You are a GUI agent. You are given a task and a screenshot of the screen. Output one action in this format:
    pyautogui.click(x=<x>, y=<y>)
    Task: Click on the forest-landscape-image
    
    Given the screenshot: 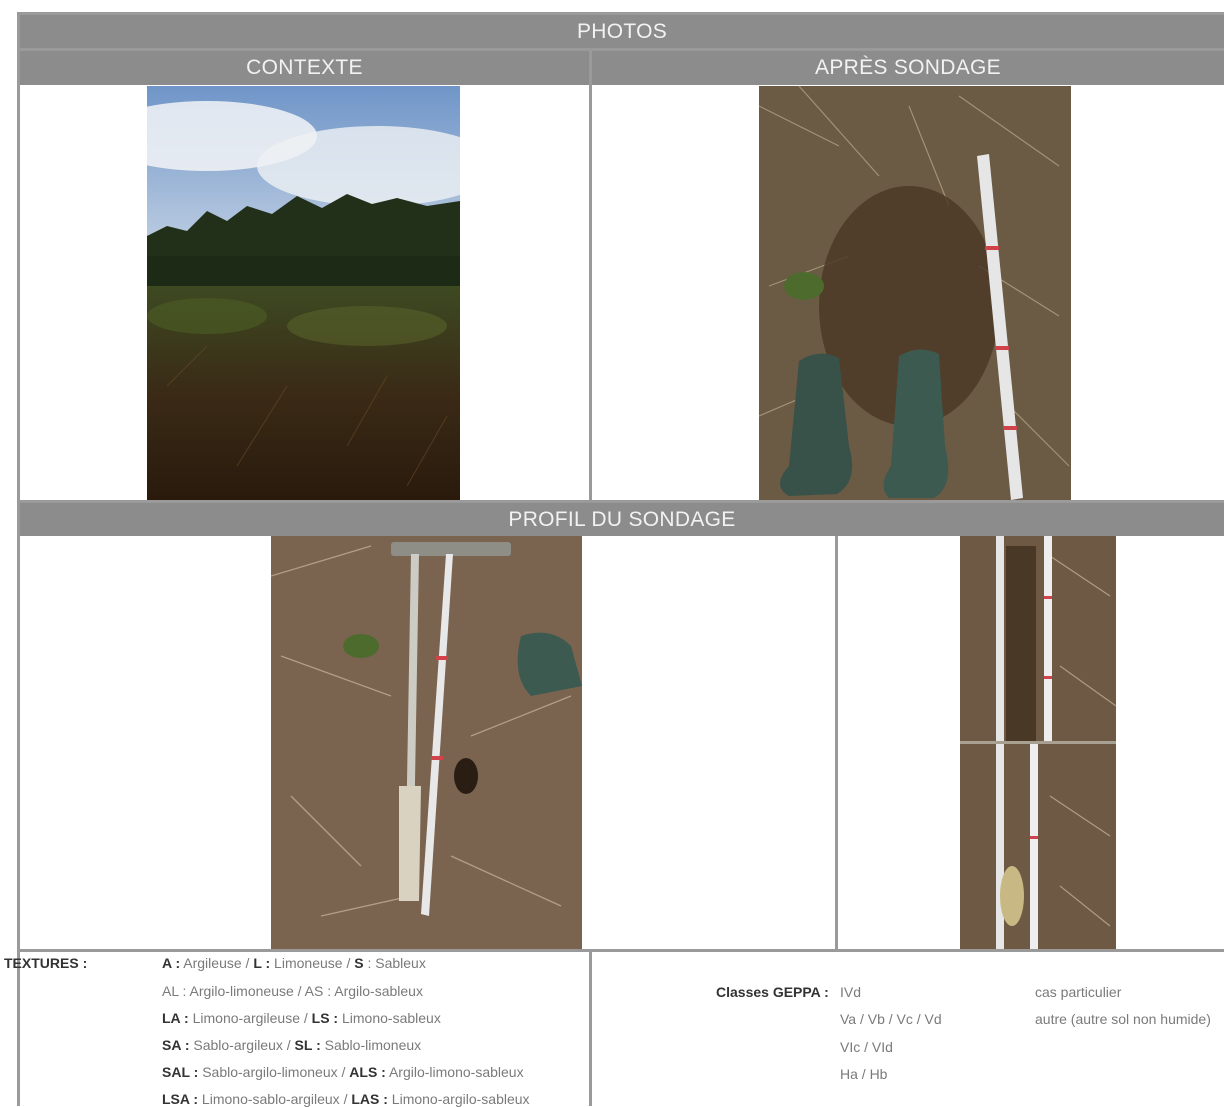 What is the action you would take?
    pyautogui.click(x=303, y=293)
    